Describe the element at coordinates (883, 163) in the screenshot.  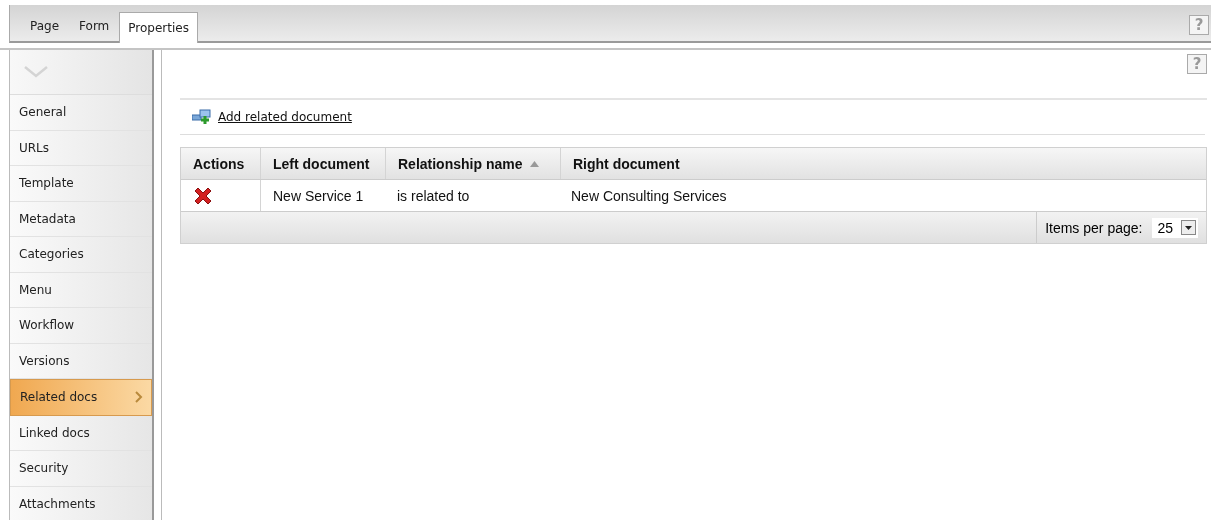
I see `column-header: Right document` at that location.